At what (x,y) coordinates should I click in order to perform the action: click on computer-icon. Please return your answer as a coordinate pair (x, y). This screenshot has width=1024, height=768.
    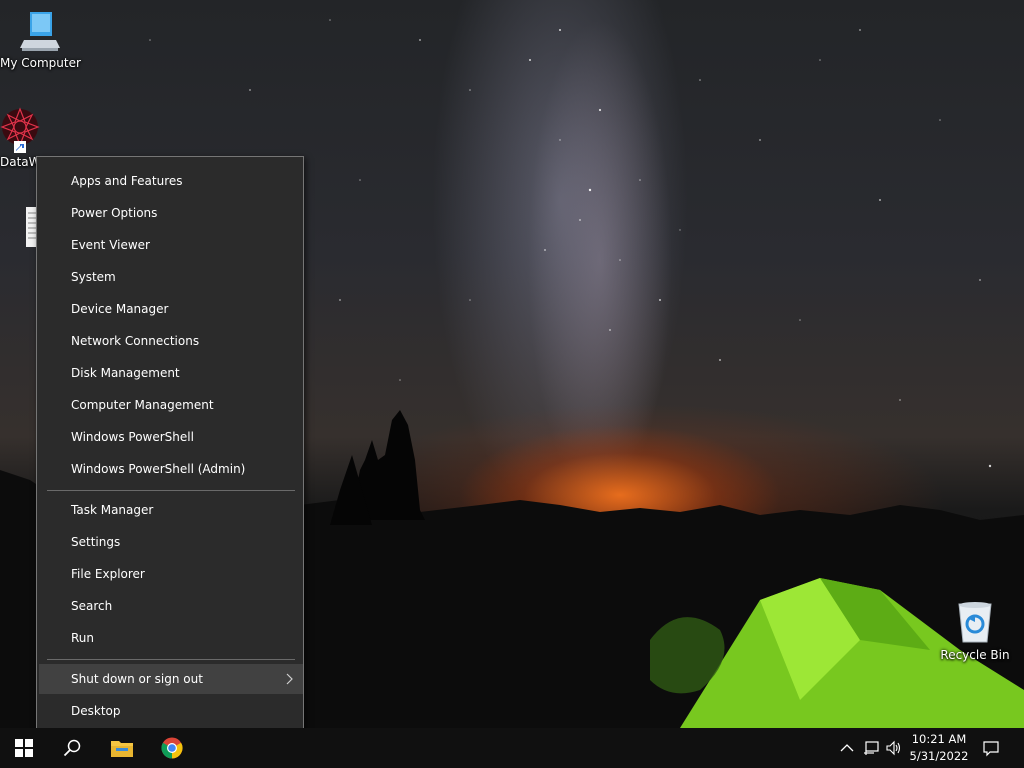
    Looking at the image, I should click on (40, 31).